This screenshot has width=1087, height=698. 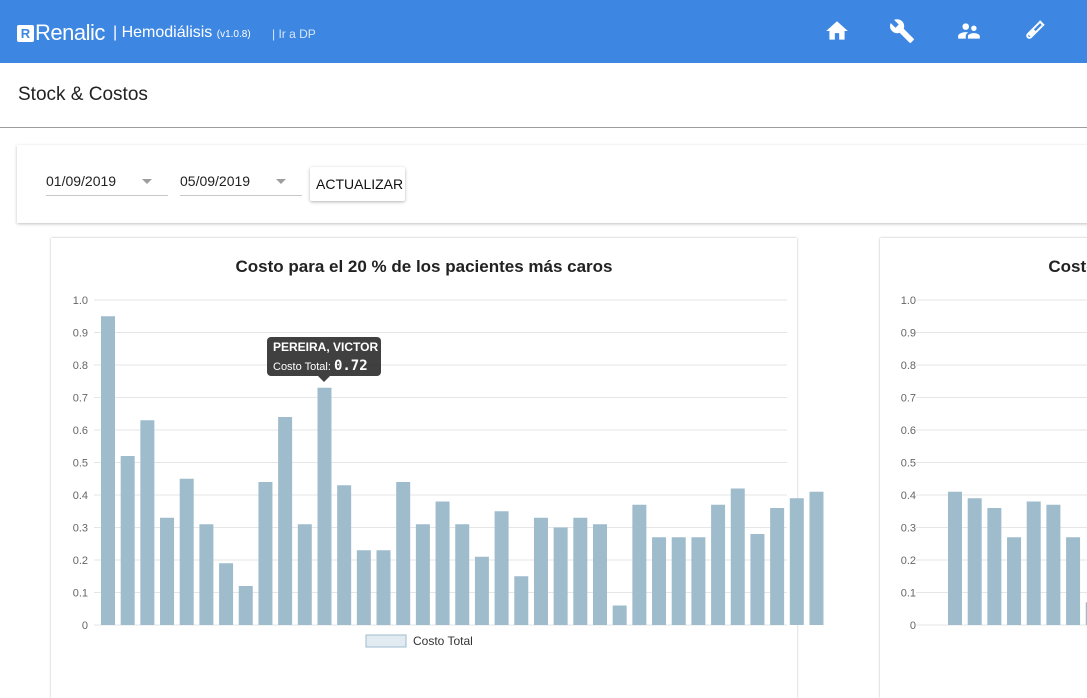 What do you see at coordinates (83, 94) in the screenshot?
I see `page-title: Stock & Costos` at bounding box center [83, 94].